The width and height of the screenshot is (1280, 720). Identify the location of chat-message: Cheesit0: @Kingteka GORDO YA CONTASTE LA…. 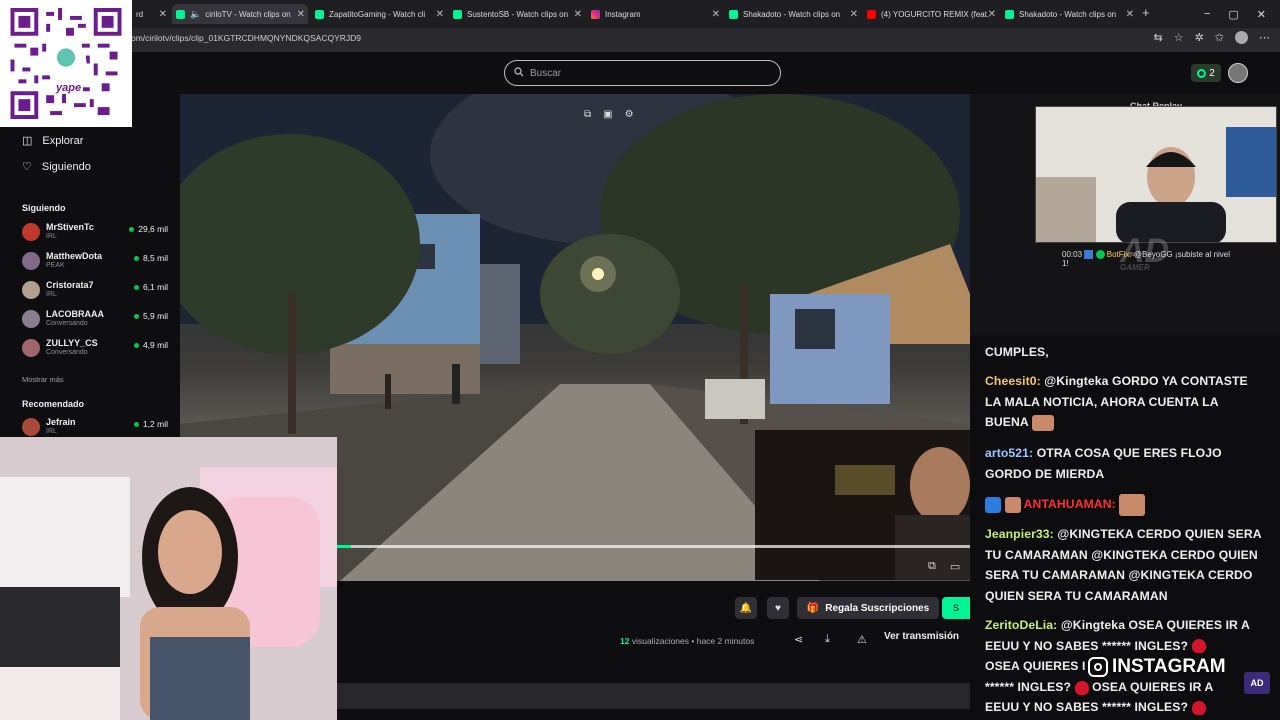
(1125, 402).